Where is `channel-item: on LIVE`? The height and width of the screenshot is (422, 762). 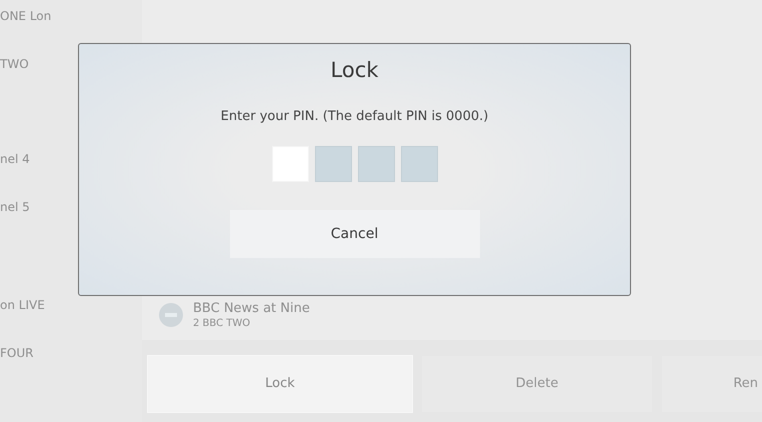
channel-item: on LIVE is located at coordinates (22, 305).